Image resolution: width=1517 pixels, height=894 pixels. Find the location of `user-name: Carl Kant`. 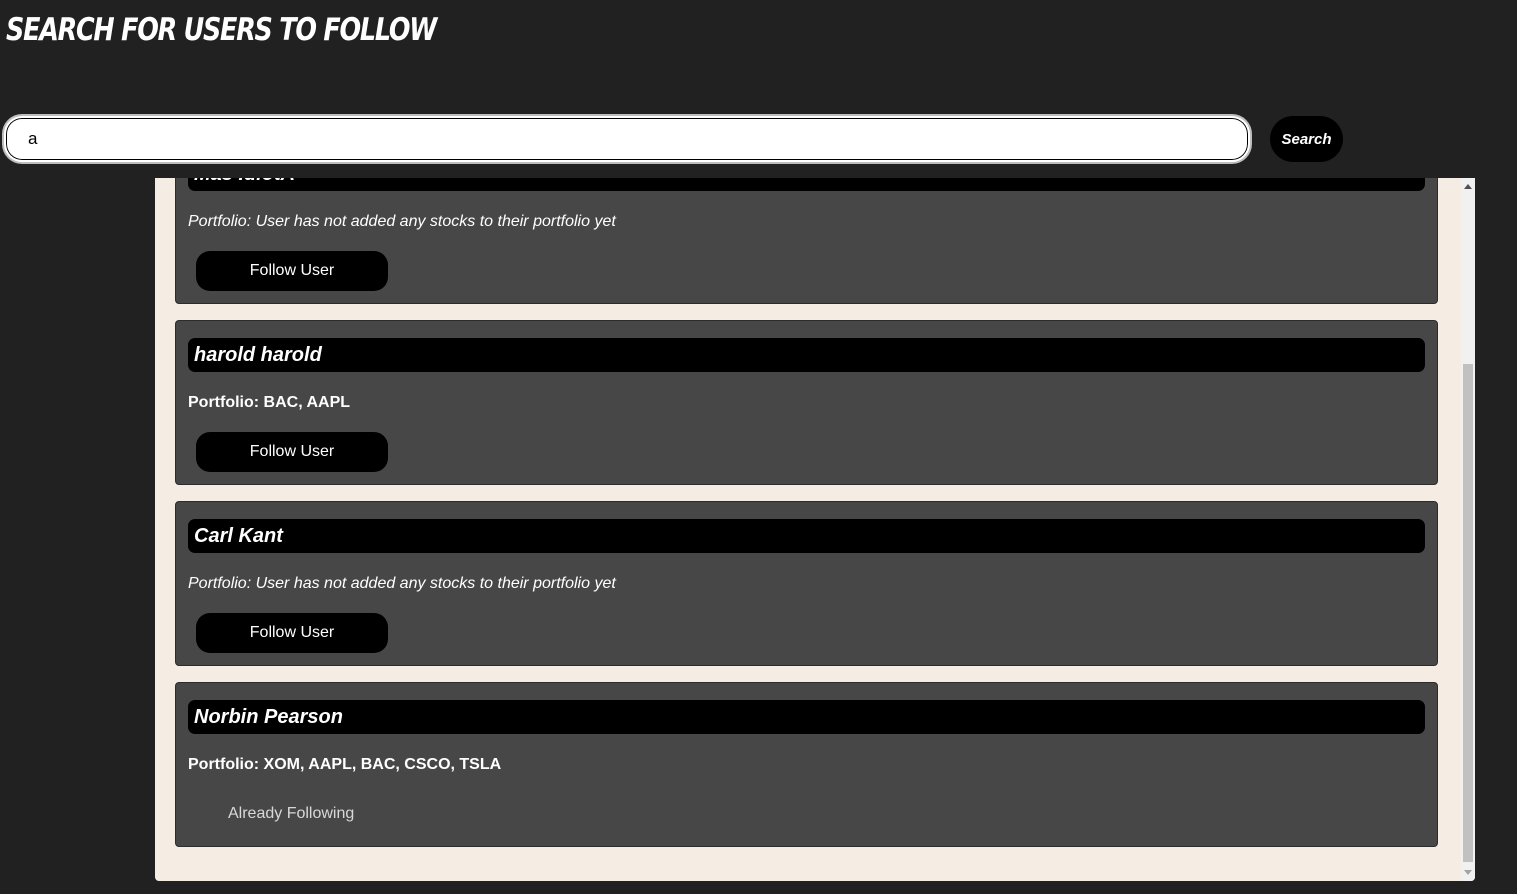

user-name: Carl Kant is located at coordinates (806, 536).